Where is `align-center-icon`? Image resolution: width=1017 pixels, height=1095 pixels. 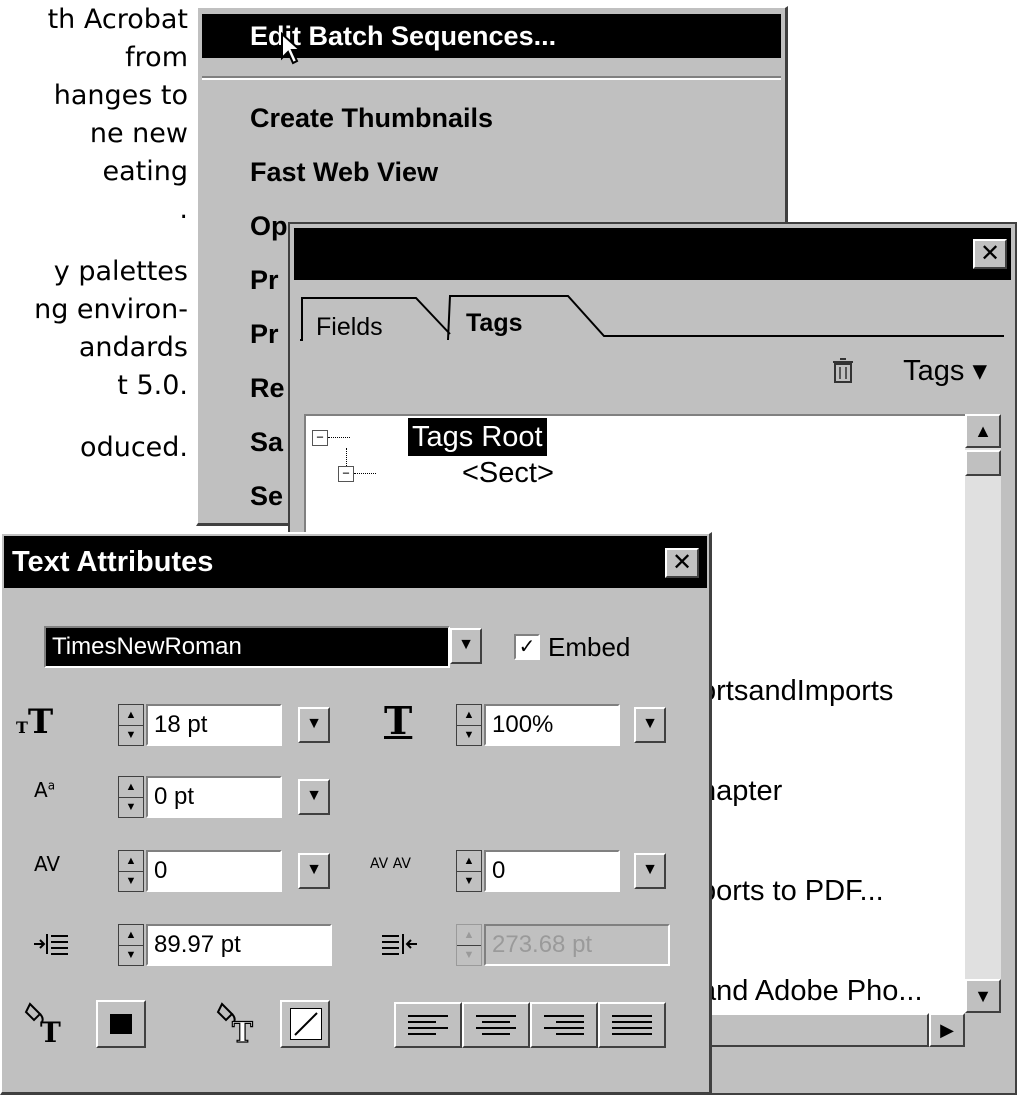
align-center-icon is located at coordinates (496, 1025).